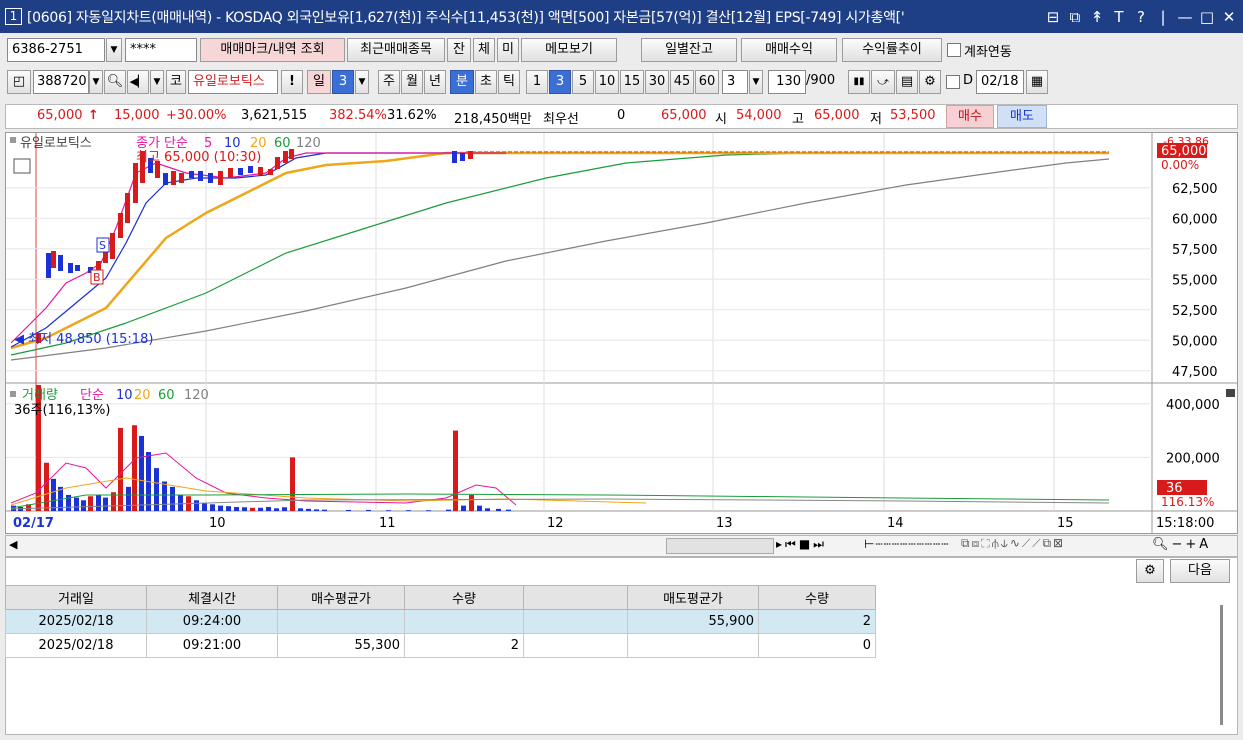  I want to click on mark-history-button: 매매마크/내역 조회, so click(272, 50).